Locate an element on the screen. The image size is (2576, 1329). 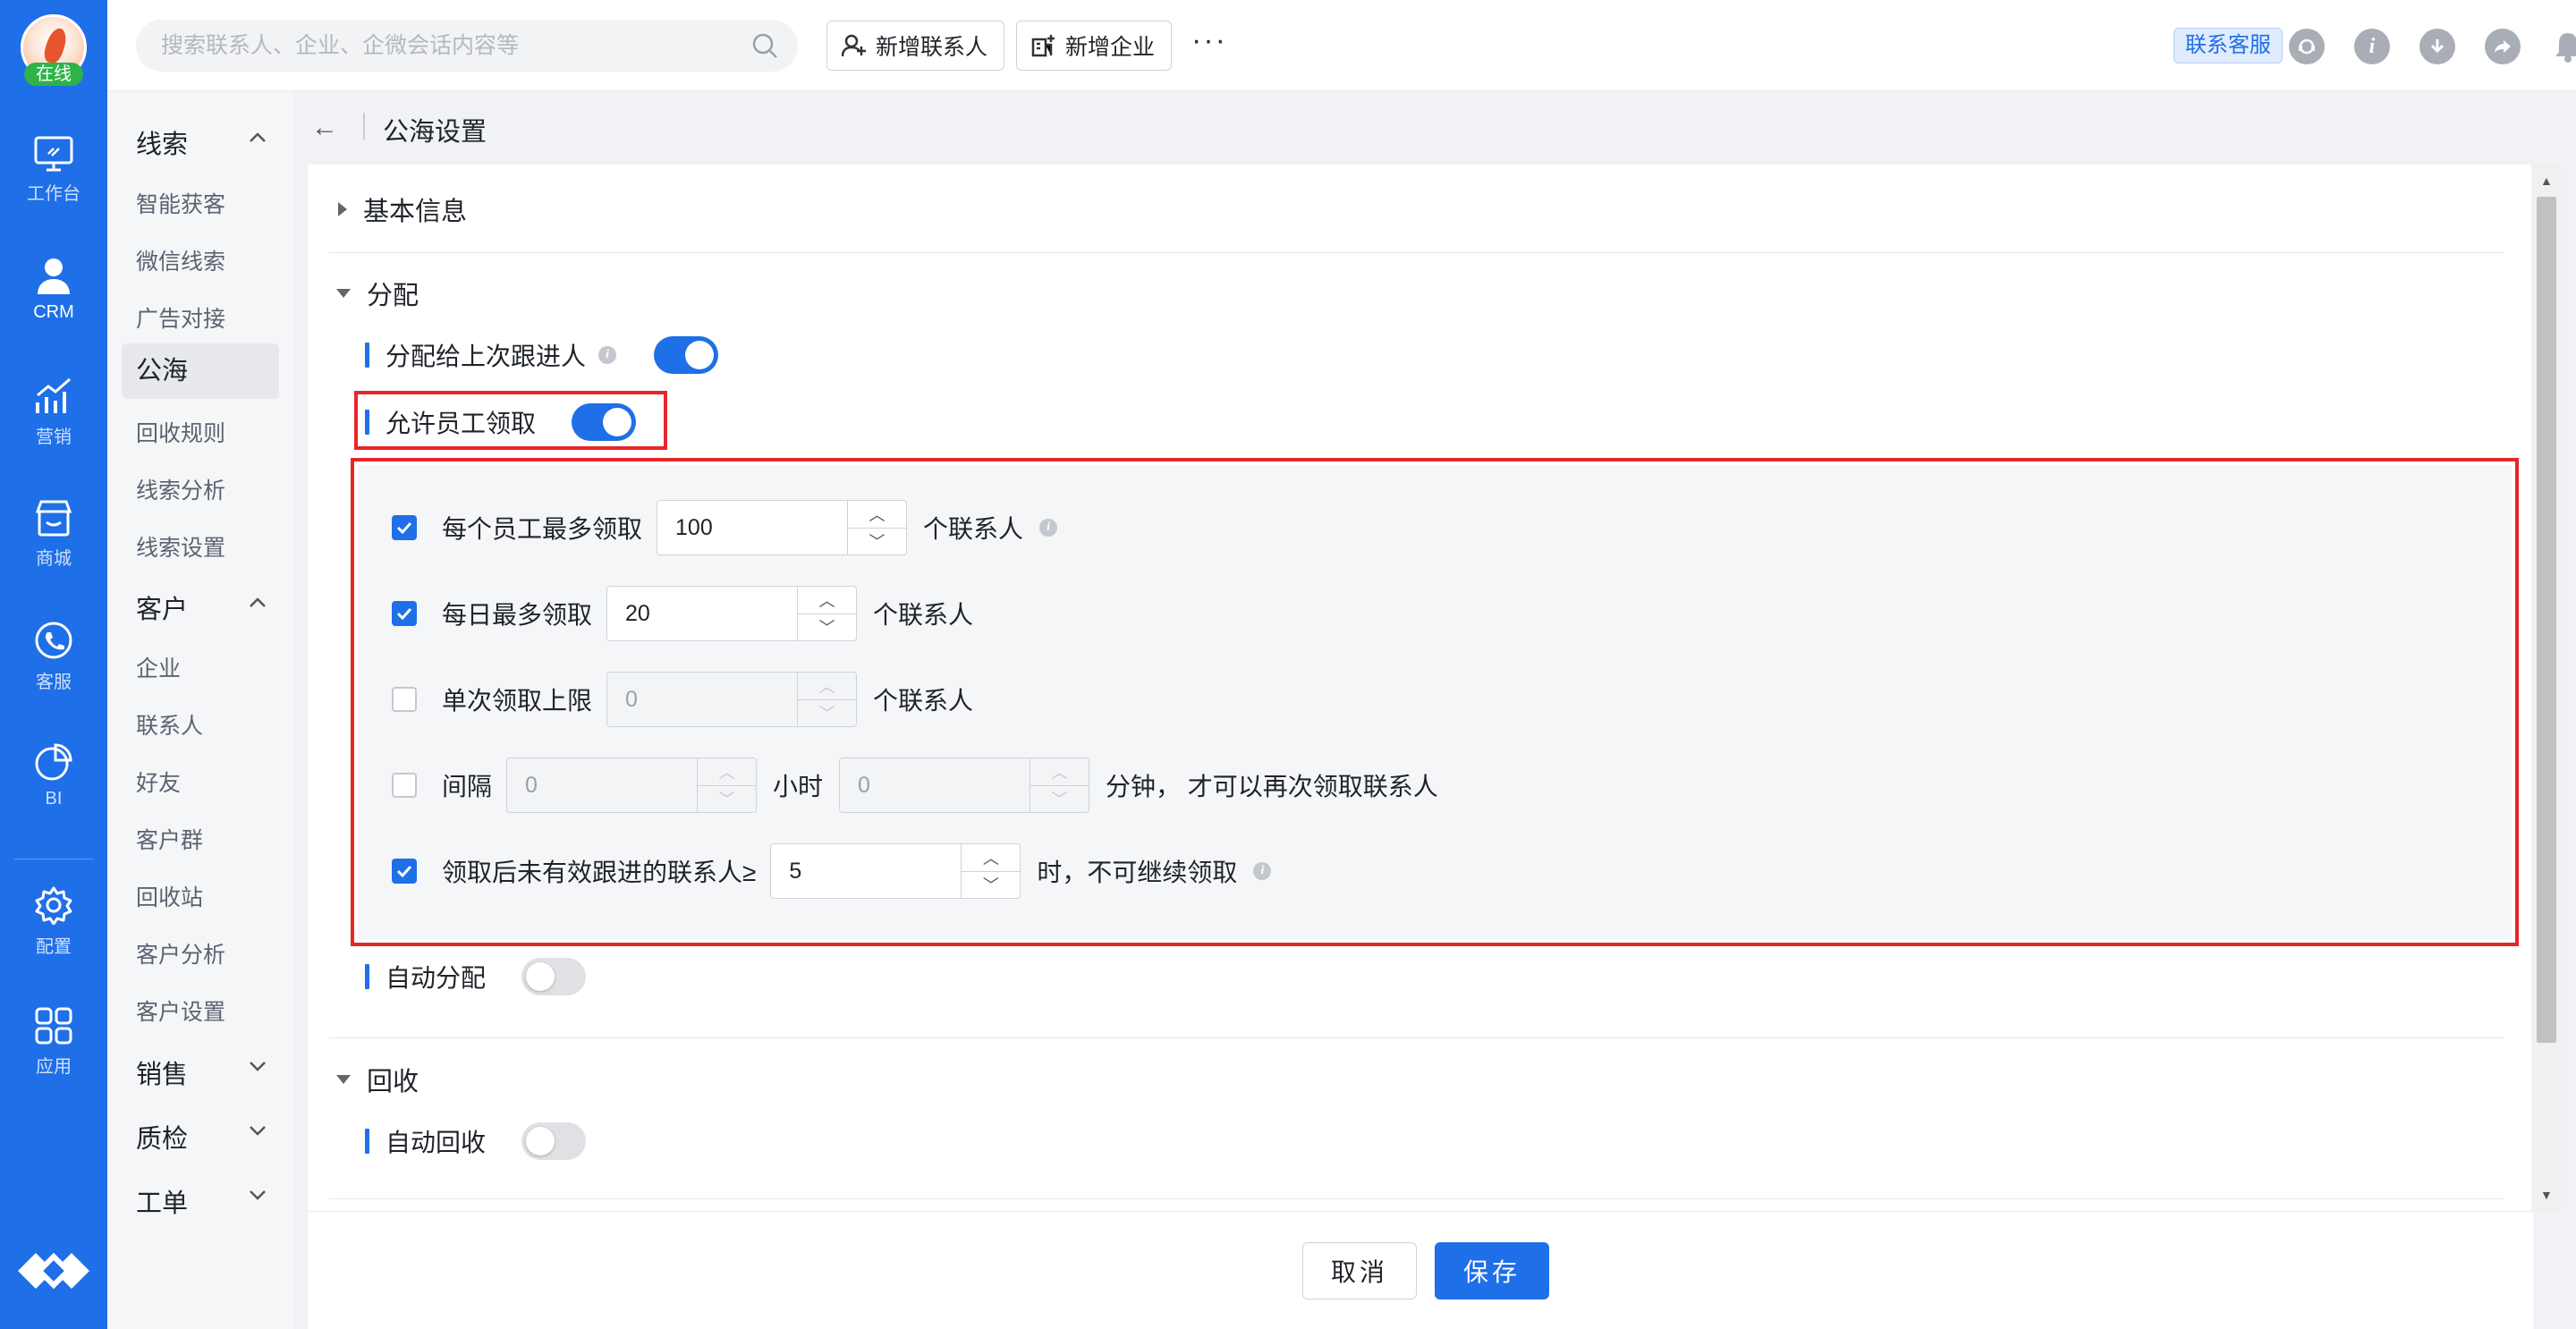
interval-hours-stepper: ︿﹀ is located at coordinates (632, 785).